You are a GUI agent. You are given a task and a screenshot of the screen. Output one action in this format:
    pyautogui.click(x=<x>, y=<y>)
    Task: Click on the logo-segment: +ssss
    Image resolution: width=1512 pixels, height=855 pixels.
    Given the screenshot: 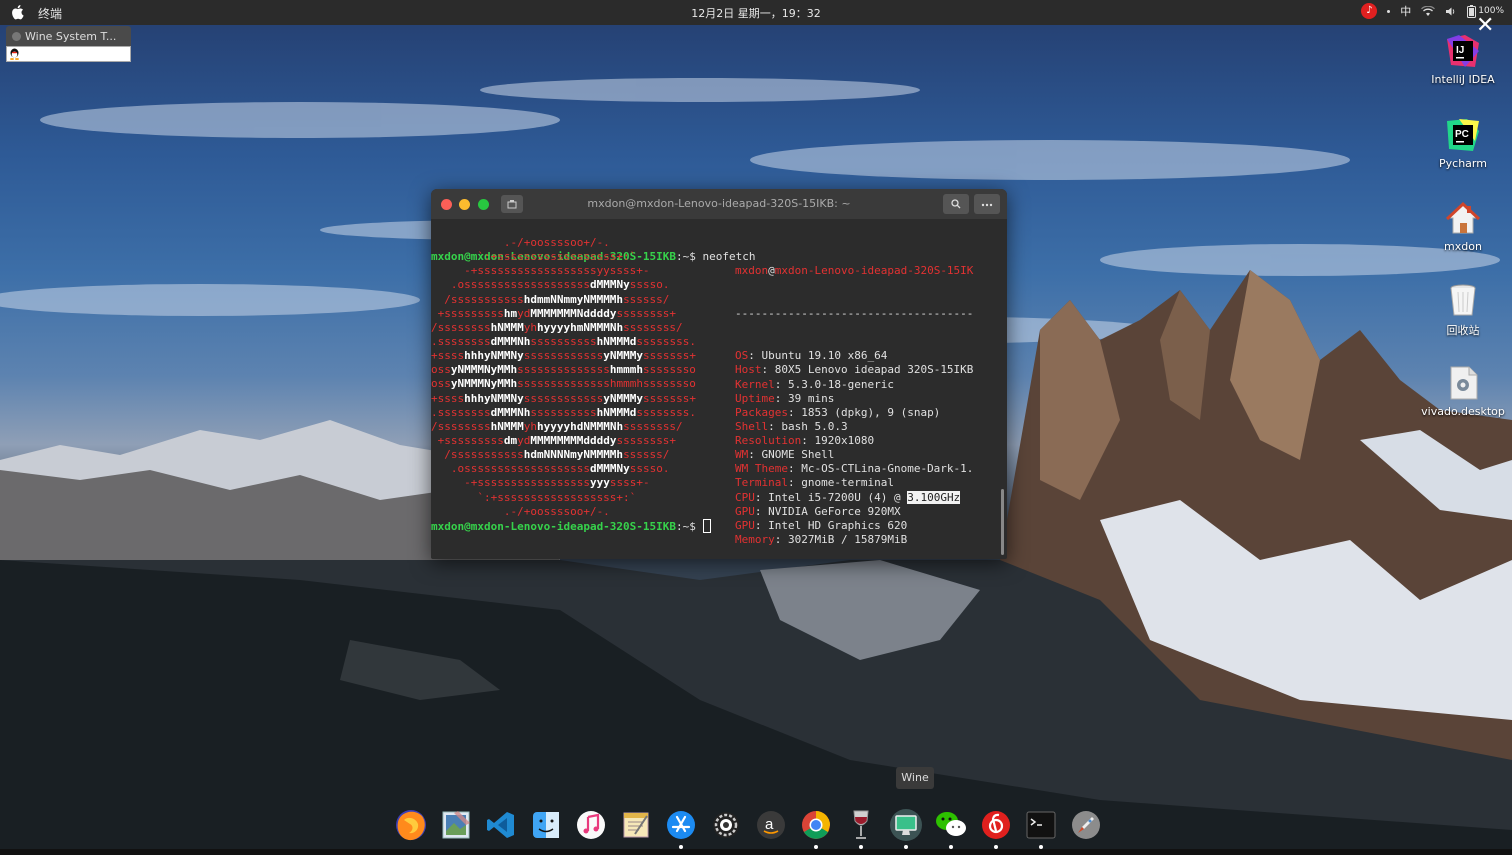 What is the action you would take?
    pyautogui.click(x=448, y=398)
    